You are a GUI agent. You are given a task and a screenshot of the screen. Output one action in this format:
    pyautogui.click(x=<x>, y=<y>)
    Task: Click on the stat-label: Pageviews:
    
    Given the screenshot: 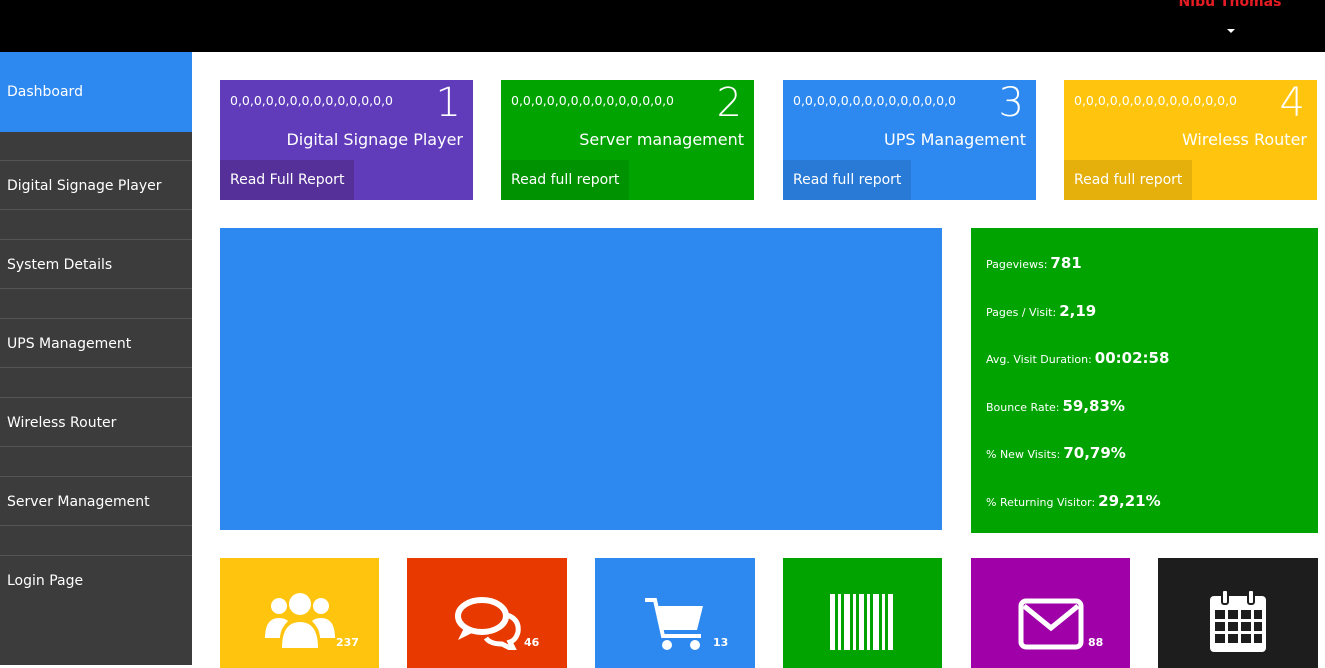 What is the action you would take?
    pyautogui.click(x=1017, y=264)
    